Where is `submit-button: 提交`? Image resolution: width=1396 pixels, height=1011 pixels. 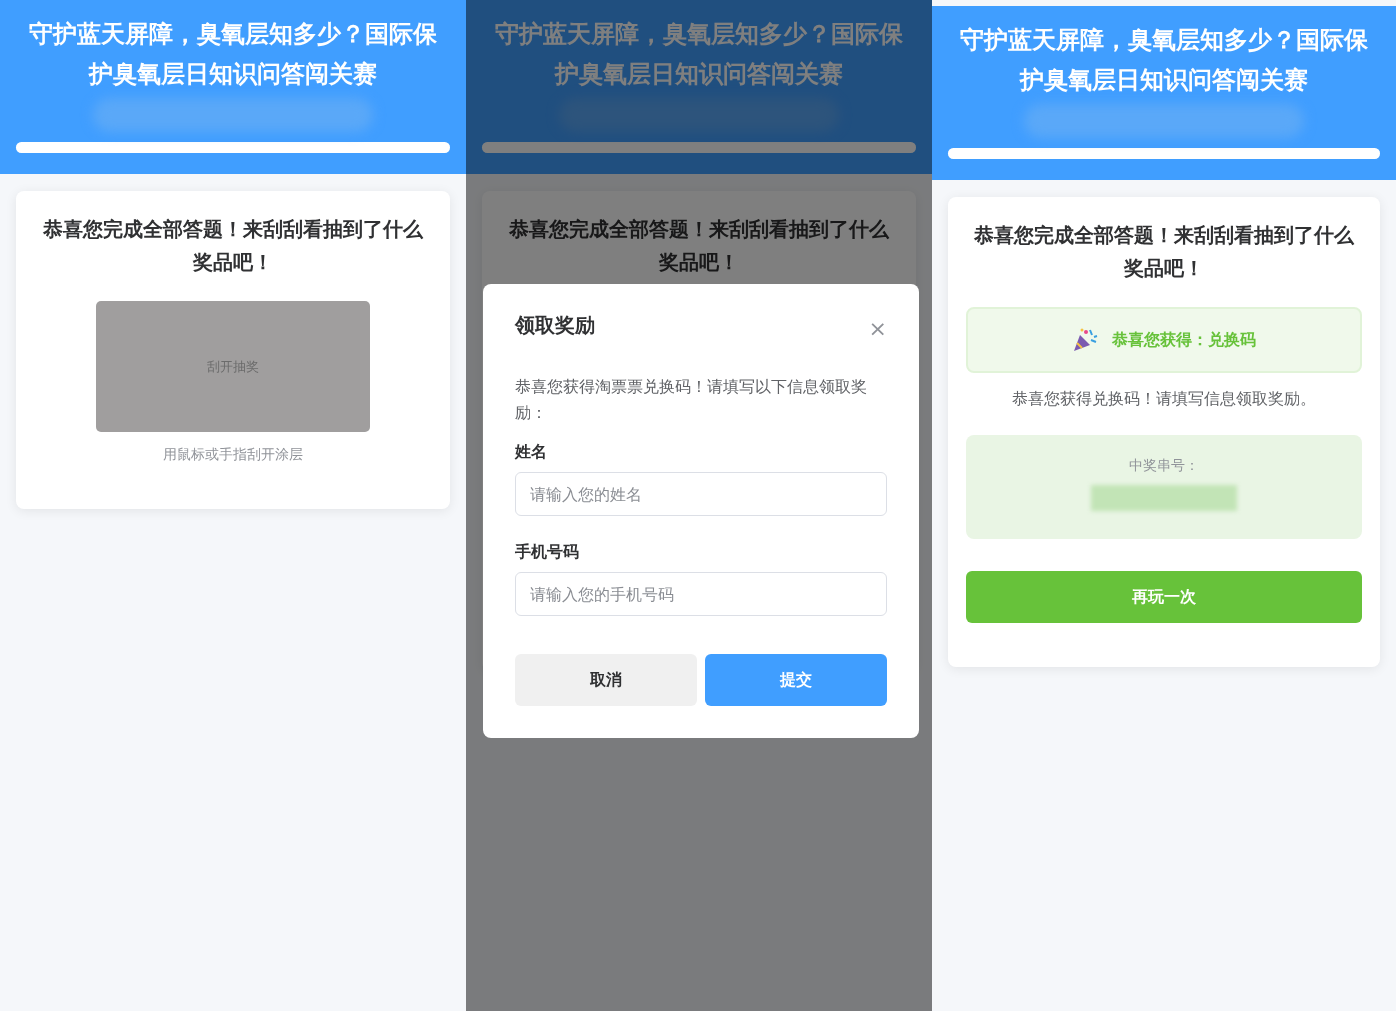
submit-button: 提交 is located at coordinates (796, 680).